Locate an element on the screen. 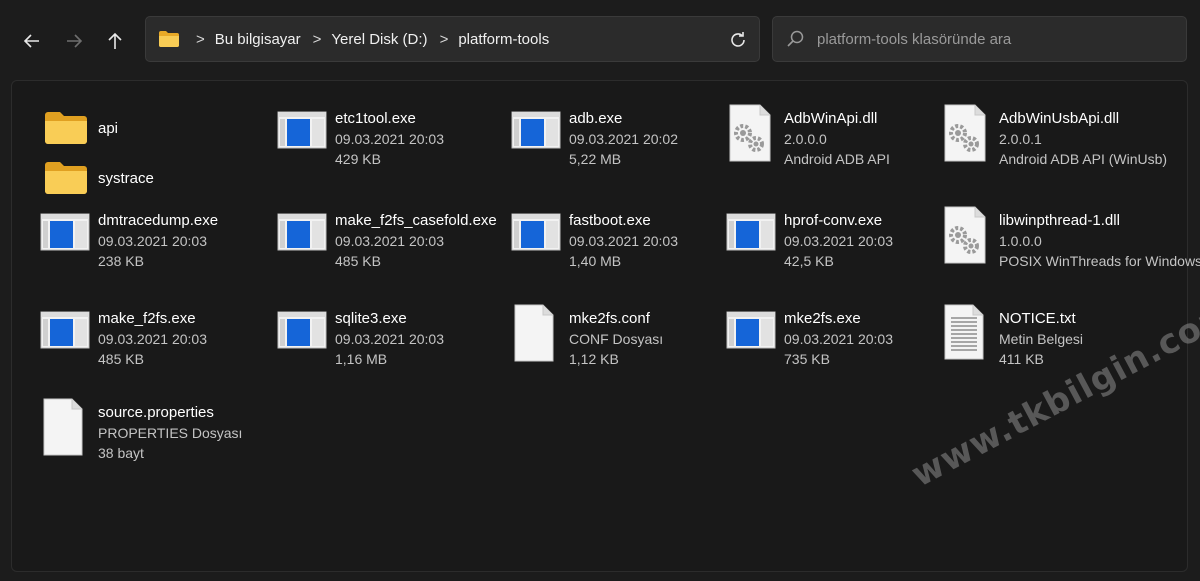 Image resolution: width=1200 pixels, height=581 pixels. file-name: systrace is located at coordinates (126, 178).